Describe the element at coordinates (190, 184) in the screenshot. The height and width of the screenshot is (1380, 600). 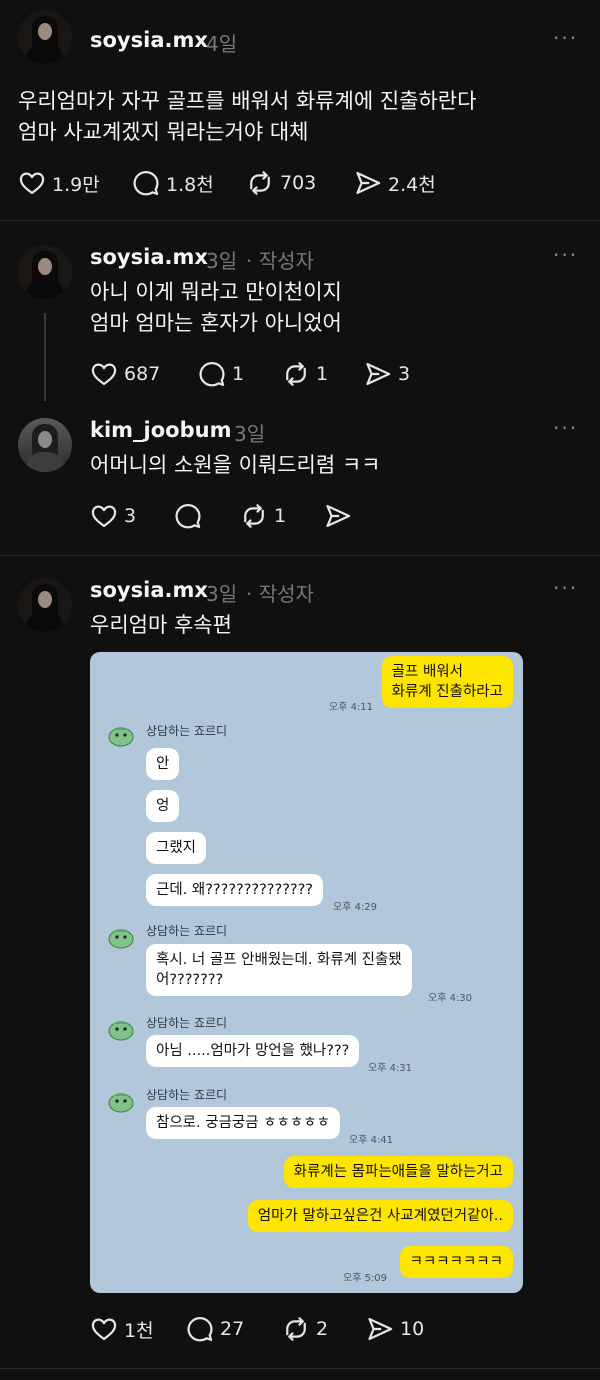
I see `reply-count: 1.8천` at that location.